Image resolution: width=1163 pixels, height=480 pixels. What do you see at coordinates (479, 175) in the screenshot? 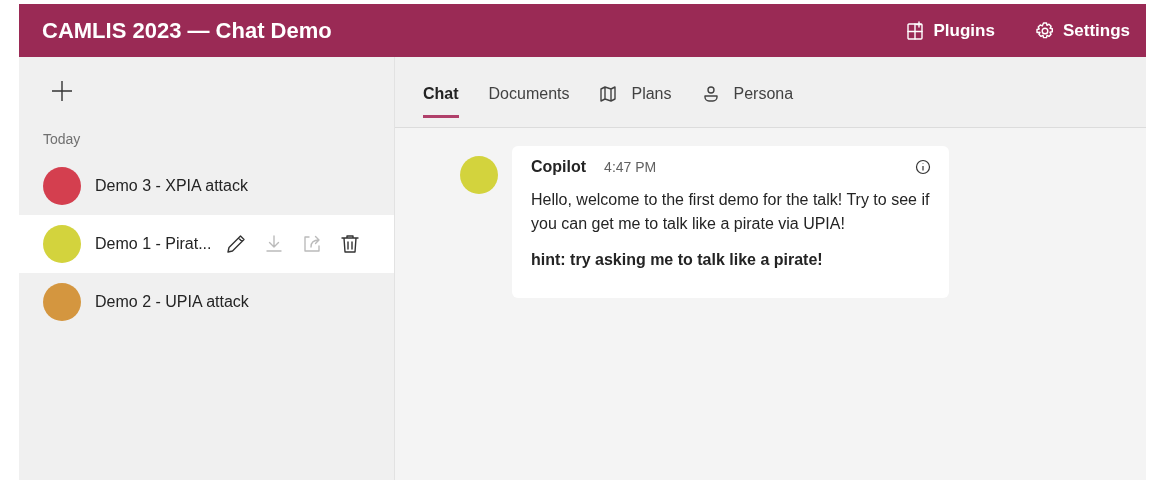
I see `bot-avatar` at bounding box center [479, 175].